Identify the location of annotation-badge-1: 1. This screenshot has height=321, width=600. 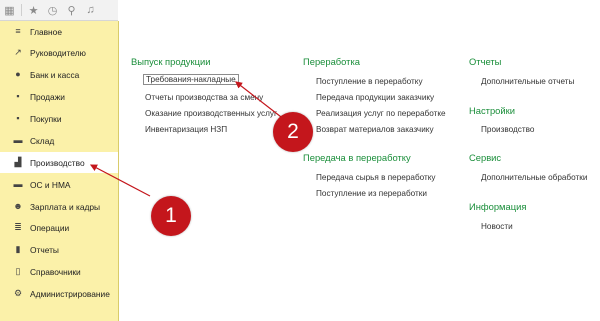
(171, 216).